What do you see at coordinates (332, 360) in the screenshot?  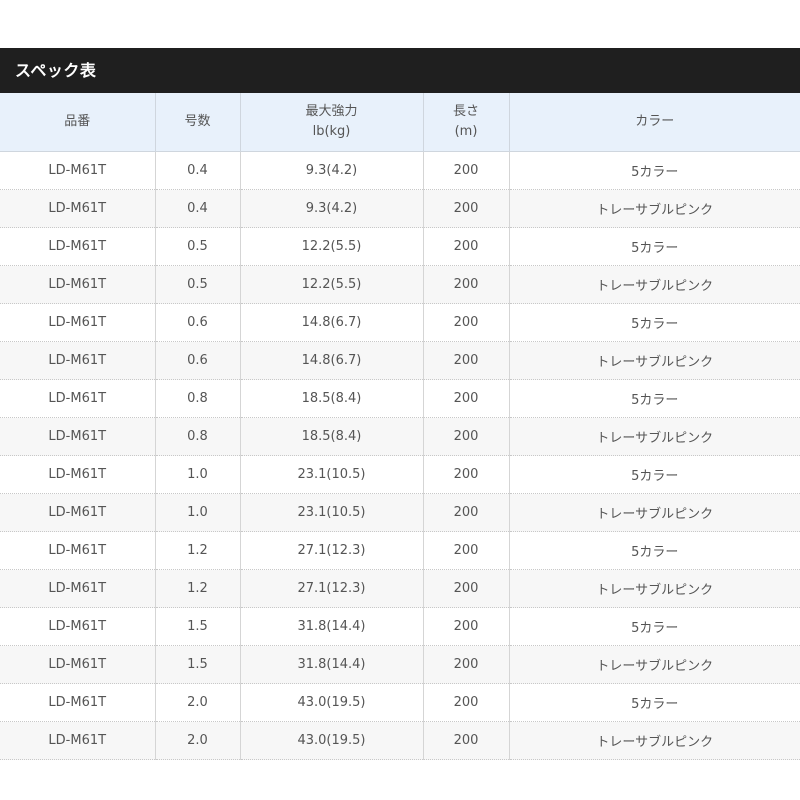 I see `cell-max-strength: 14.8(6.7)` at bounding box center [332, 360].